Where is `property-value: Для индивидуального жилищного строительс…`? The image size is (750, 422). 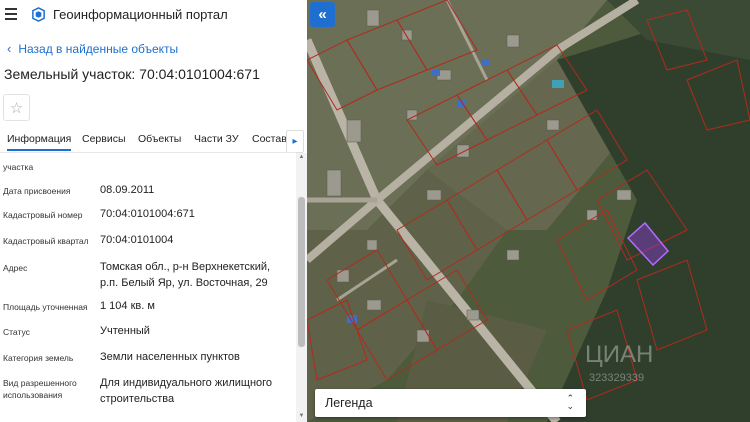 property-value: Для индивидуального жилищного строительс… is located at coordinates (186, 391).